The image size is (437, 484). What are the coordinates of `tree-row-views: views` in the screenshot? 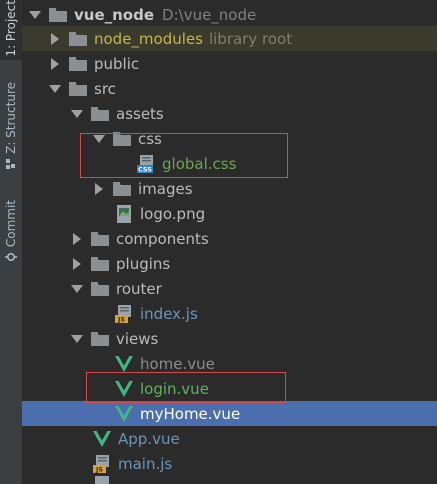 It's located at (230, 338).